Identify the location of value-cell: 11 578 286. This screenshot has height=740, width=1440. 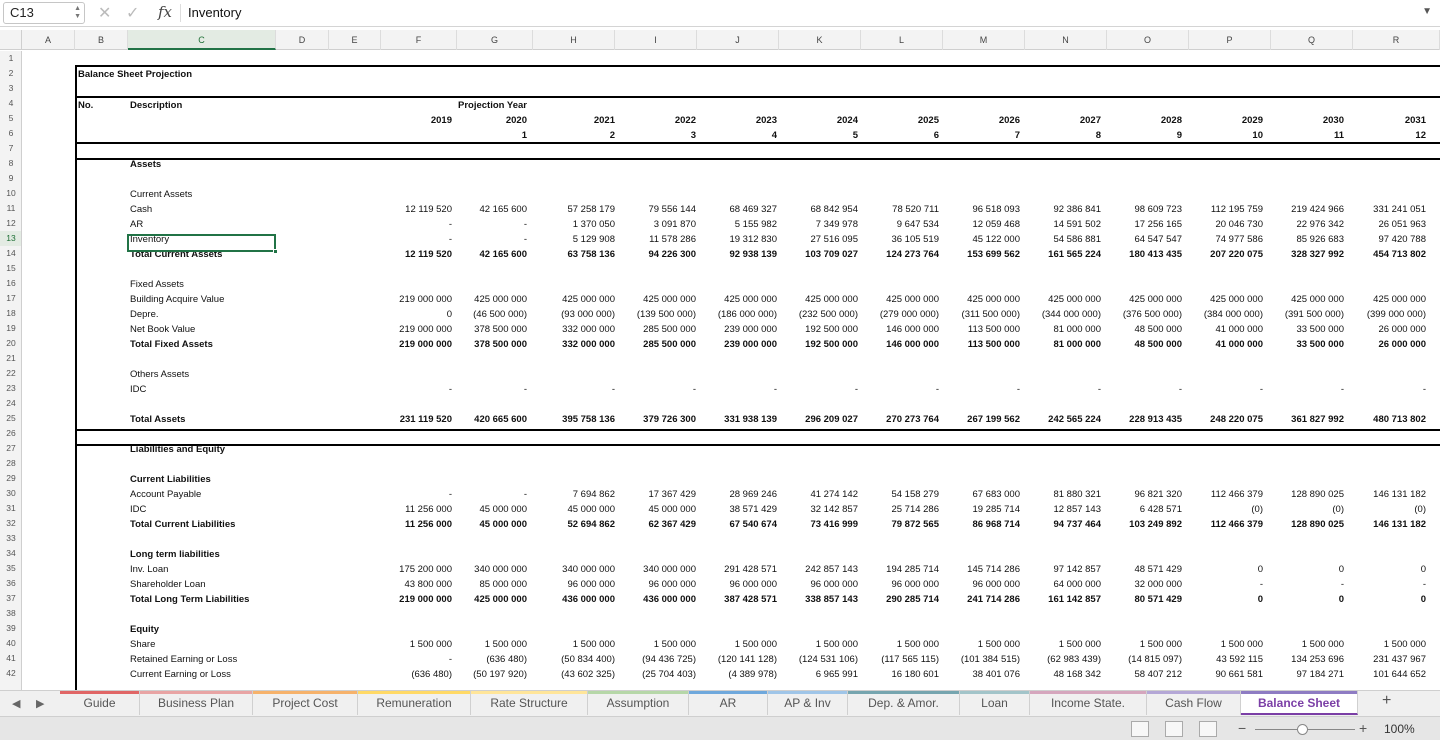
(656, 239).